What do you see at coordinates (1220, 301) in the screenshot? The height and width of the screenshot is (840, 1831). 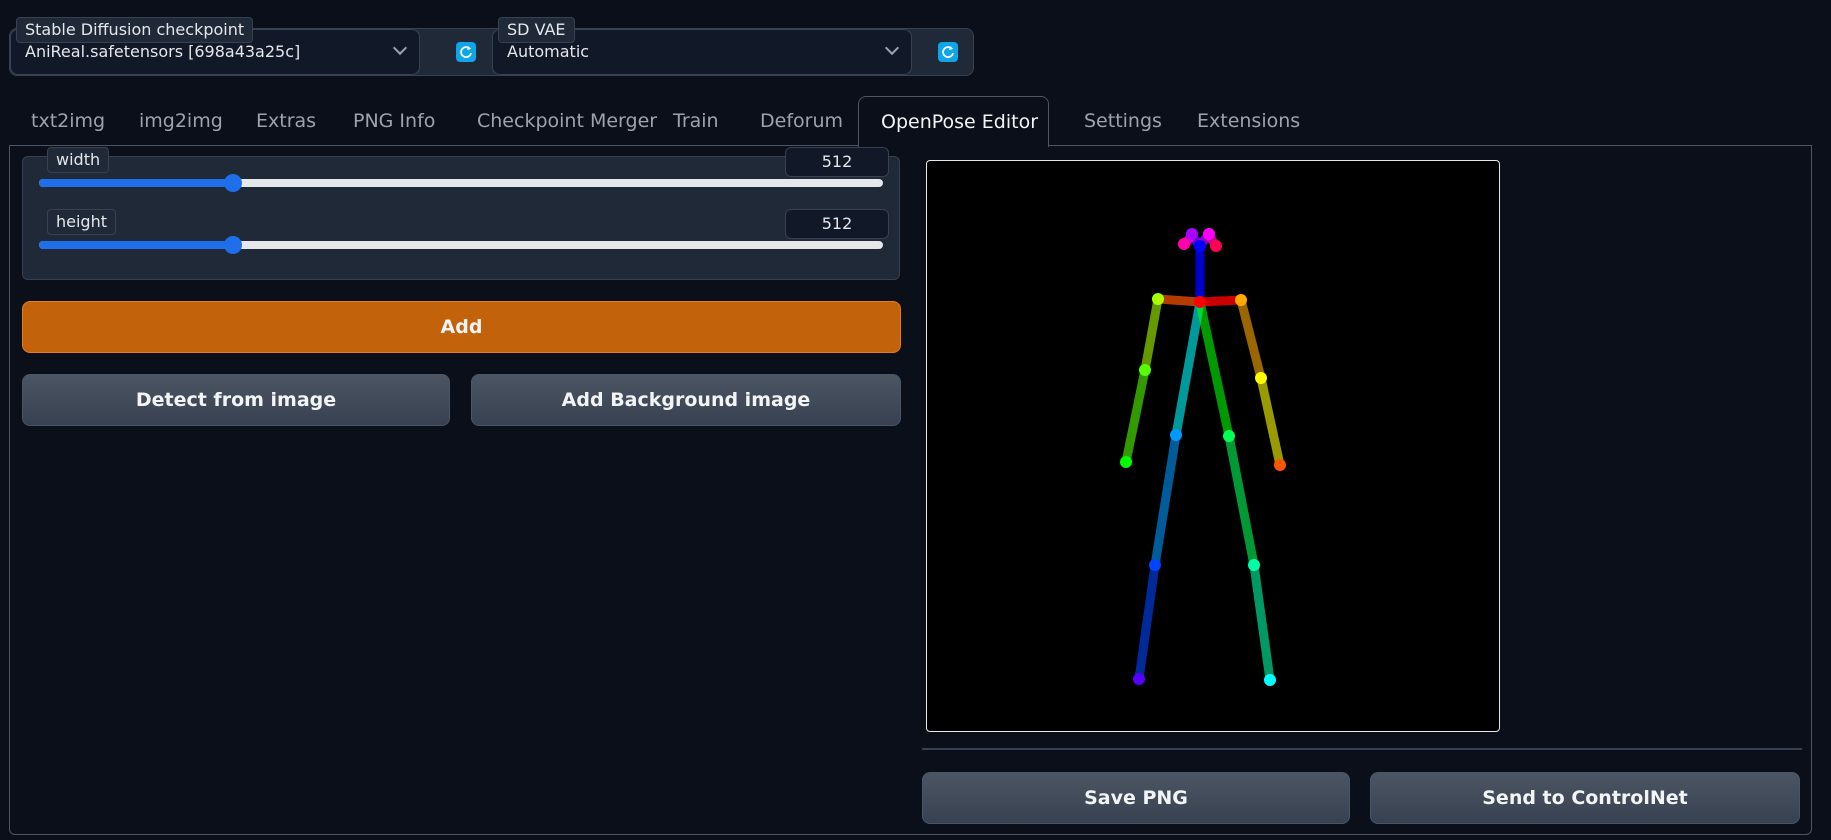 I see `left-shoulder-bone` at bounding box center [1220, 301].